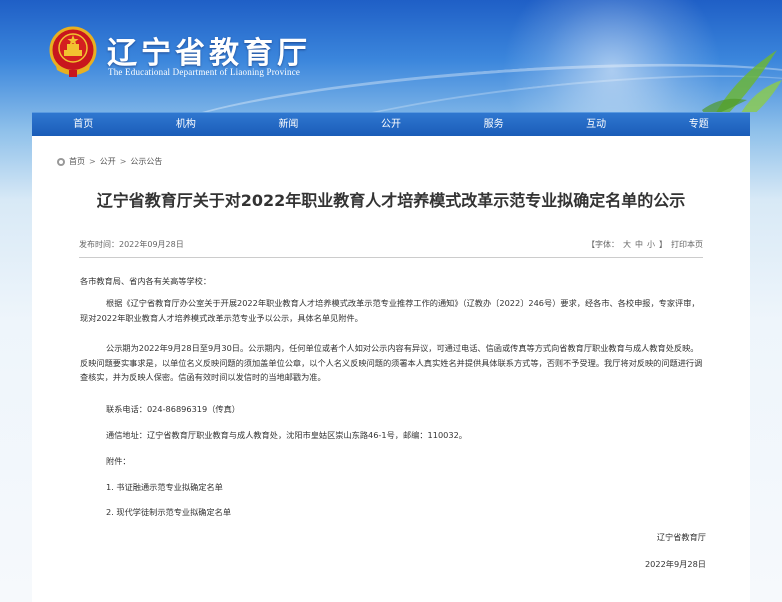 This screenshot has height=602, width=782. What do you see at coordinates (118, 461) in the screenshot?
I see `attachments-label: 附件：` at bounding box center [118, 461].